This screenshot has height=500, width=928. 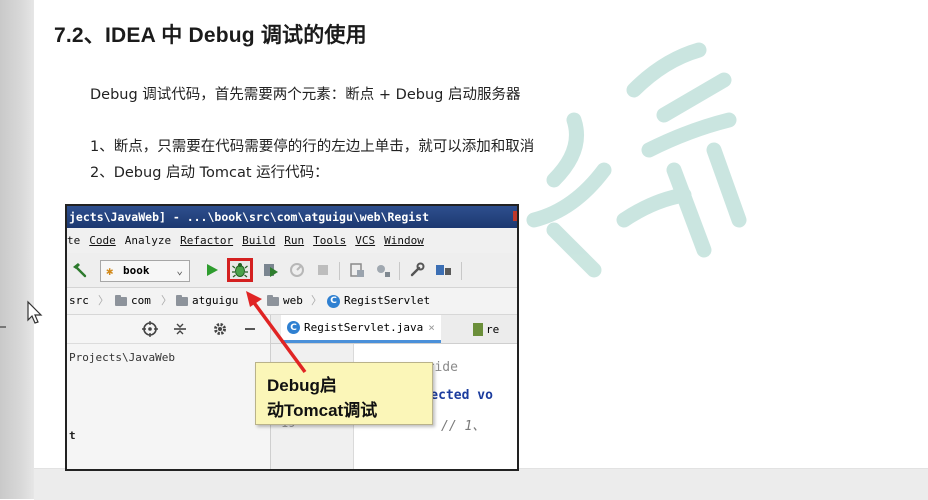 I want to click on chevron-down-icon: ⌄, so click(x=179, y=270).